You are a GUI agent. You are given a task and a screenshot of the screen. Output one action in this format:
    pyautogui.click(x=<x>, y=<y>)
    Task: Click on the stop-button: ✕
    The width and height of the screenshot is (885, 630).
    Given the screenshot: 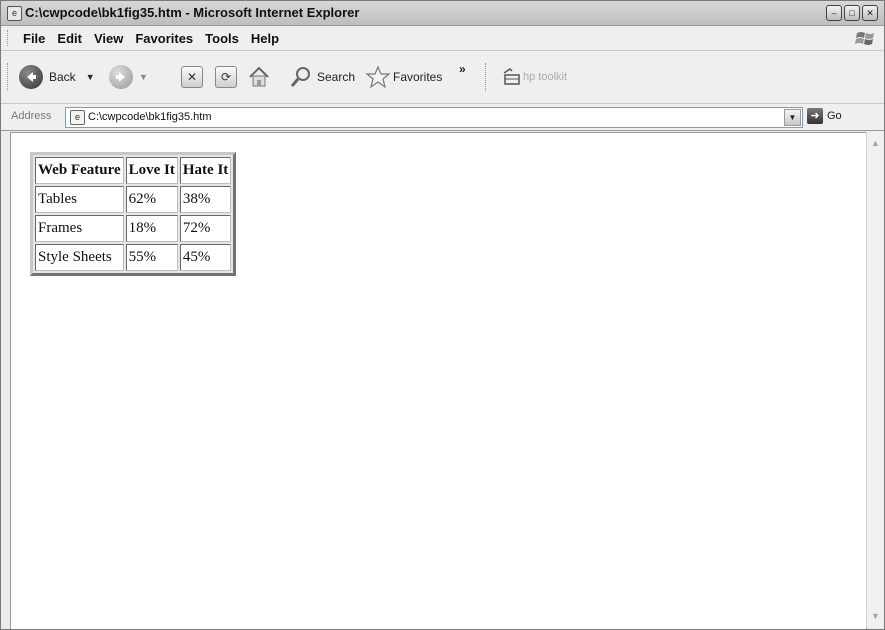 What is the action you would take?
    pyautogui.click(x=192, y=77)
    